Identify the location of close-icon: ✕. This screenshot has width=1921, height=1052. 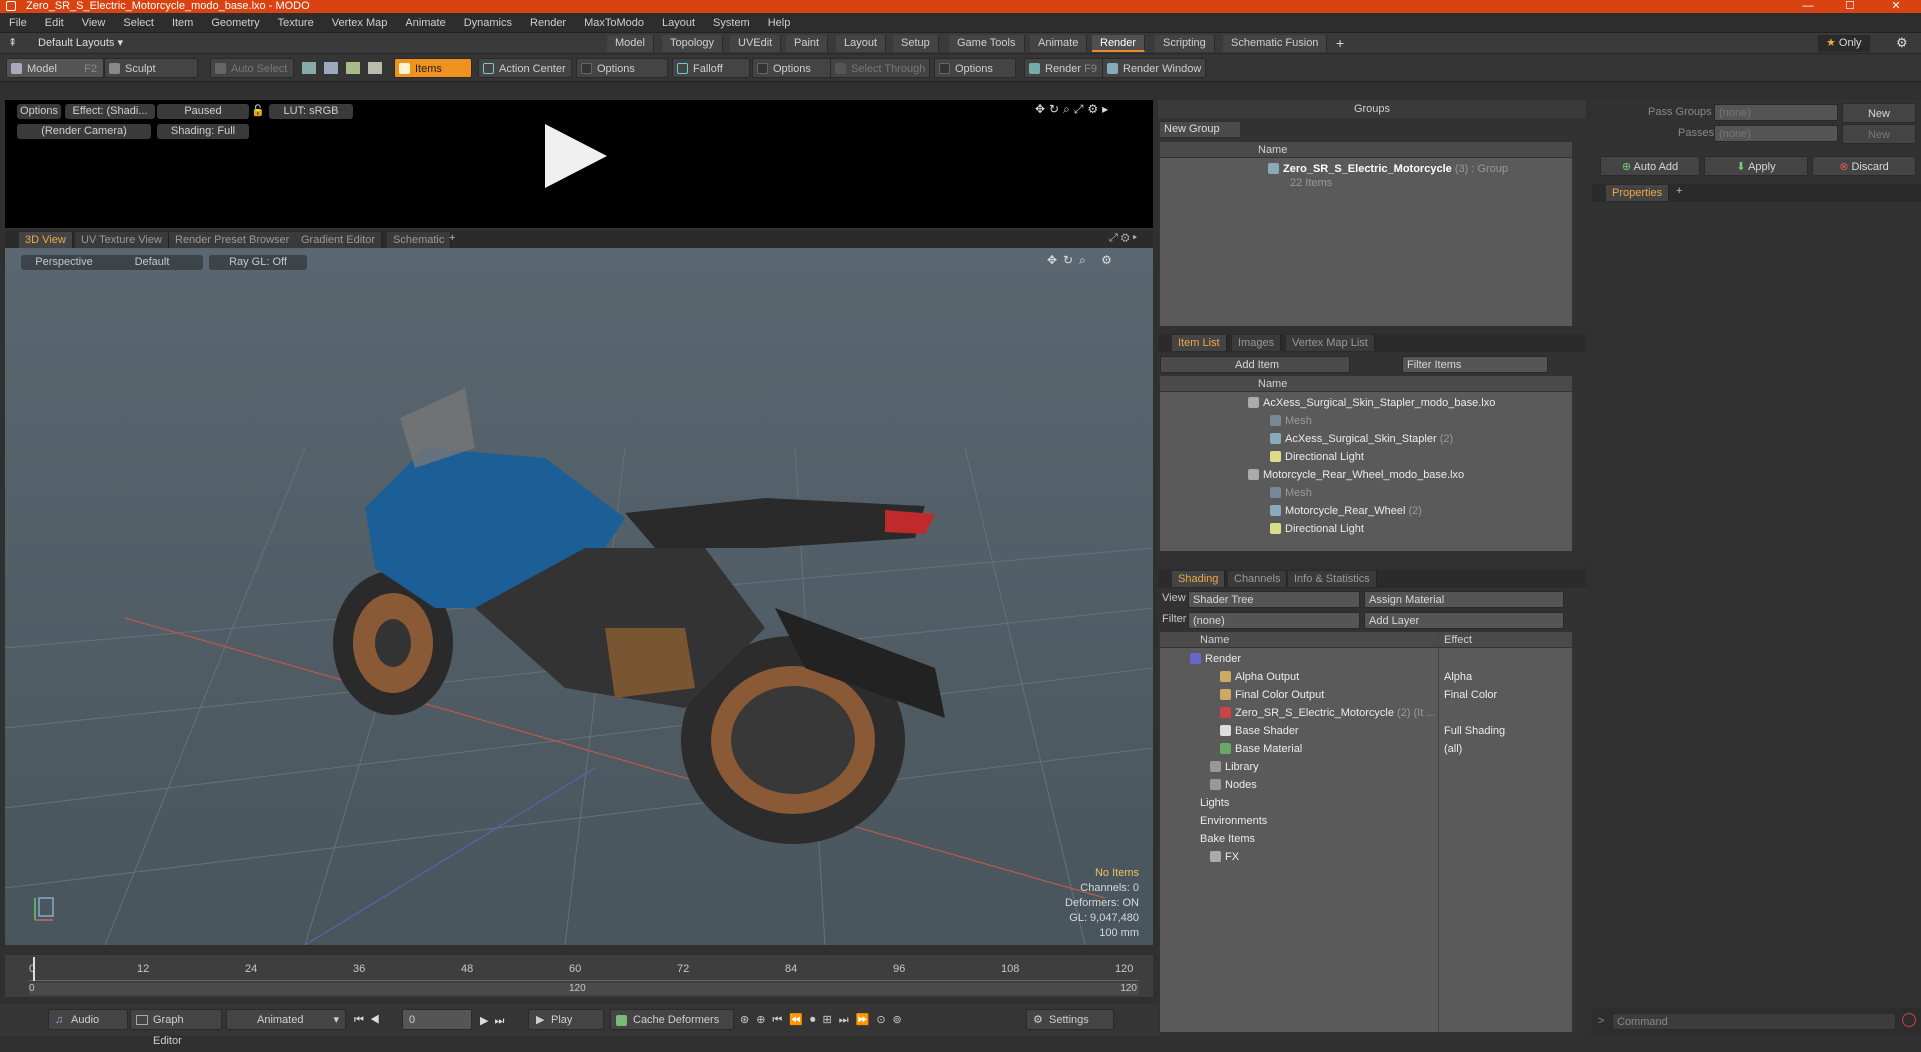
(1896, 6).